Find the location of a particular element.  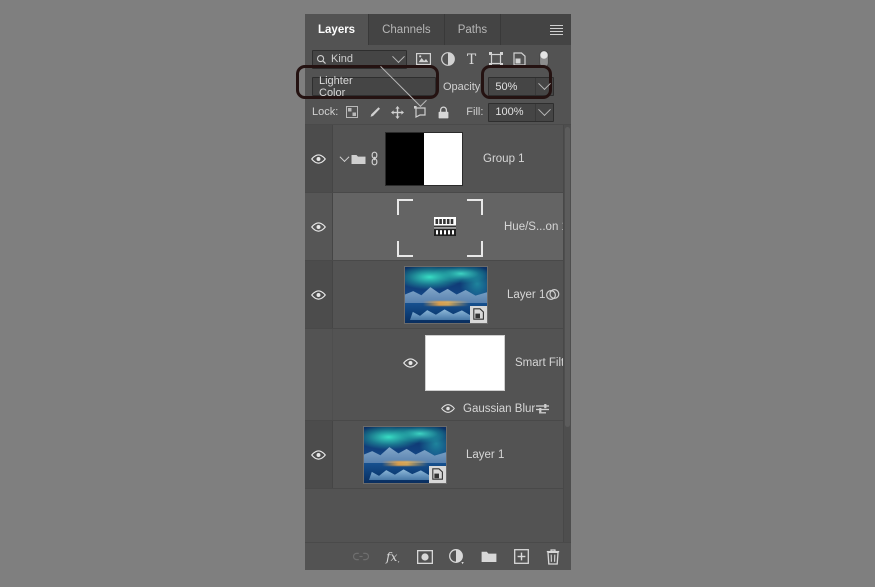

filter-blending-options-icon is located at coordinates (542, 409).